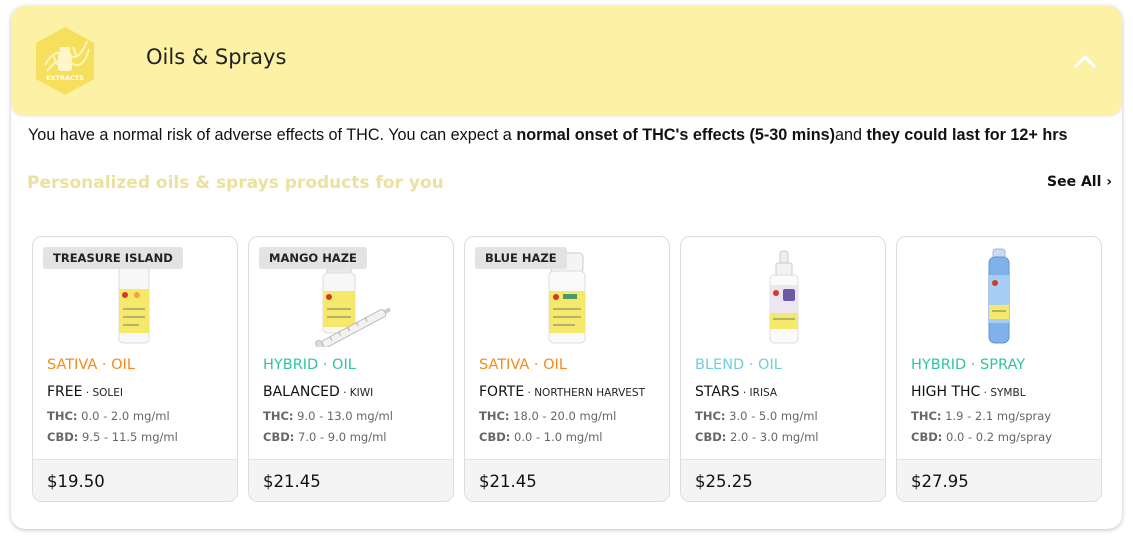 Image resolution: width=1133 pixels, height=537 pixels. I want to click on product-name: STARS, so click(717, 392).